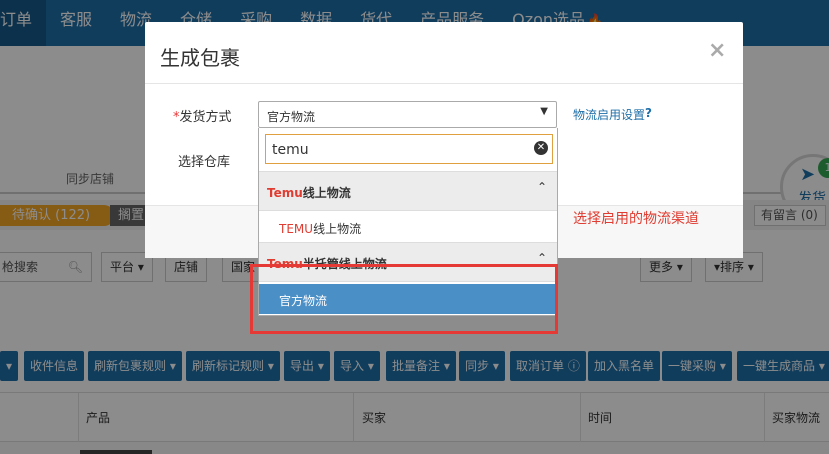  I want to click on close-icon: ×, so click(717, 50).